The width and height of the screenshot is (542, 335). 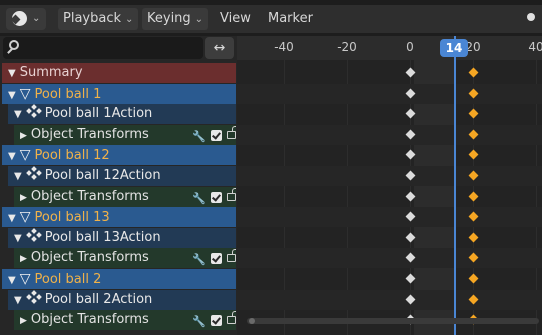 What do you see at coordinates (119, 155) in the screenshot?
I see `channel-object: ▼ ▽ Pool ball 12` at bounding box center [119, 155].